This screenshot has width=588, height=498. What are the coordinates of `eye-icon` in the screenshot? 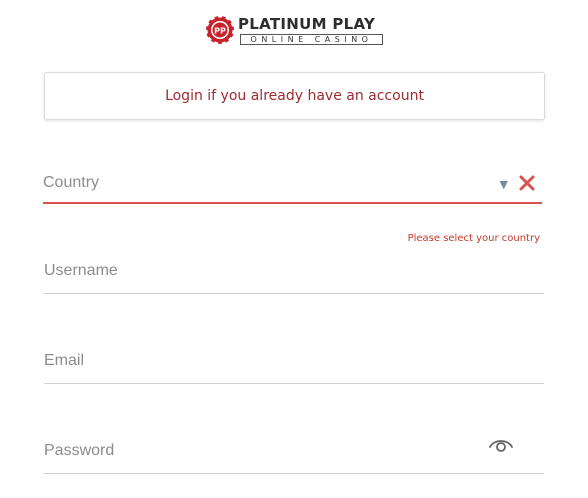 It's located at (501, 445).